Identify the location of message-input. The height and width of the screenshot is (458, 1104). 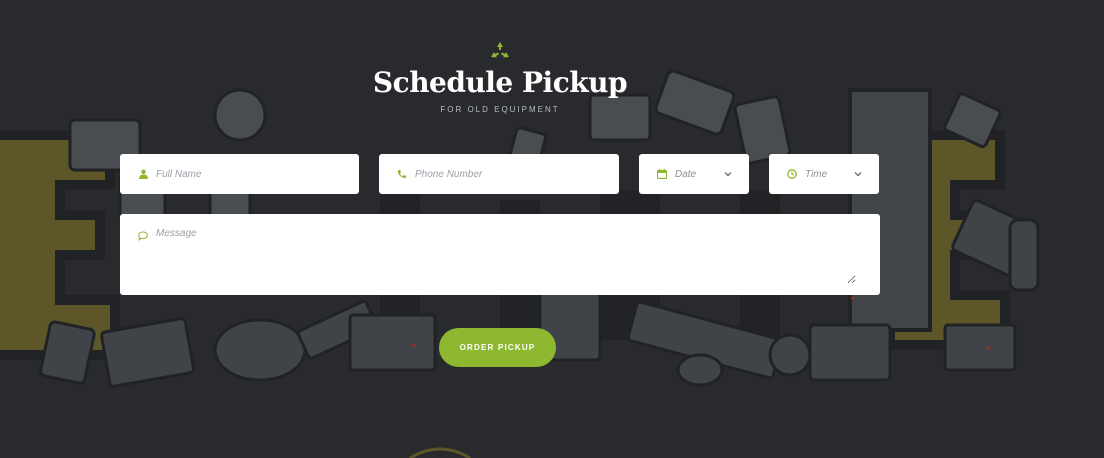
(506, 256).